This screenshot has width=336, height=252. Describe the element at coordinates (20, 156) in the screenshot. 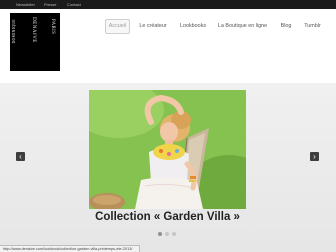

I see `slider-prev-button: ‹` at that location.